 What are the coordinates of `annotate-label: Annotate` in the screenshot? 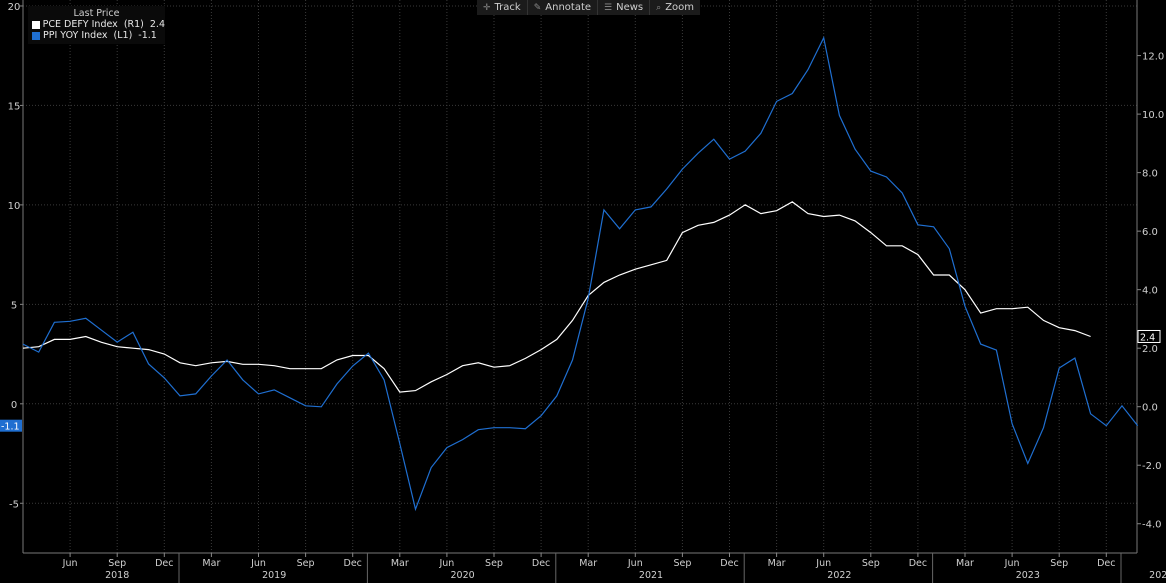 It's located at (568, 7).